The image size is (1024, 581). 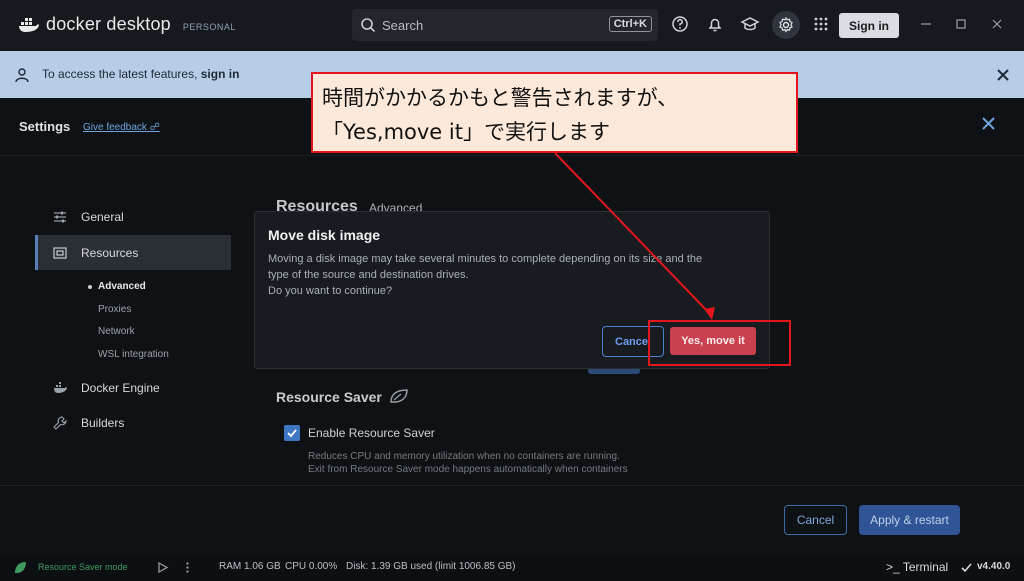 I want to click on apps-grid-icon, so click(x=821, y=24).